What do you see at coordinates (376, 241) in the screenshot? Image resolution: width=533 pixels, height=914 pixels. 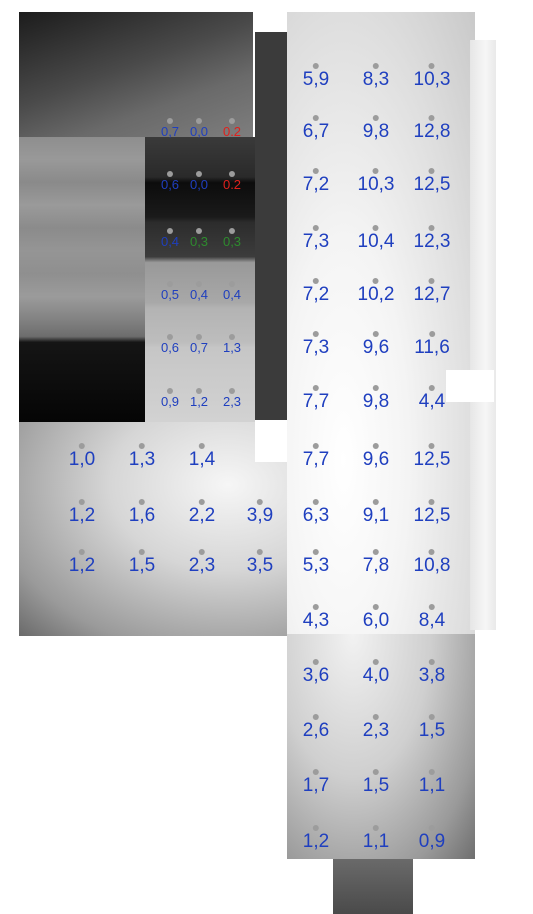 I see `sensor-value: 10,4` at bounding box center [376, 241].